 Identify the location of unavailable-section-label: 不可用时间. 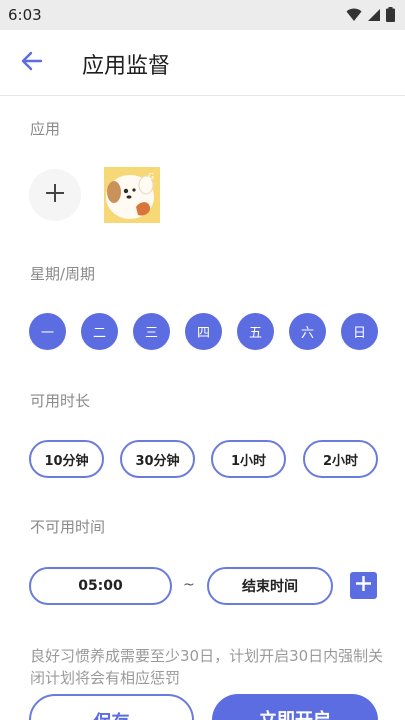
(68, 527).